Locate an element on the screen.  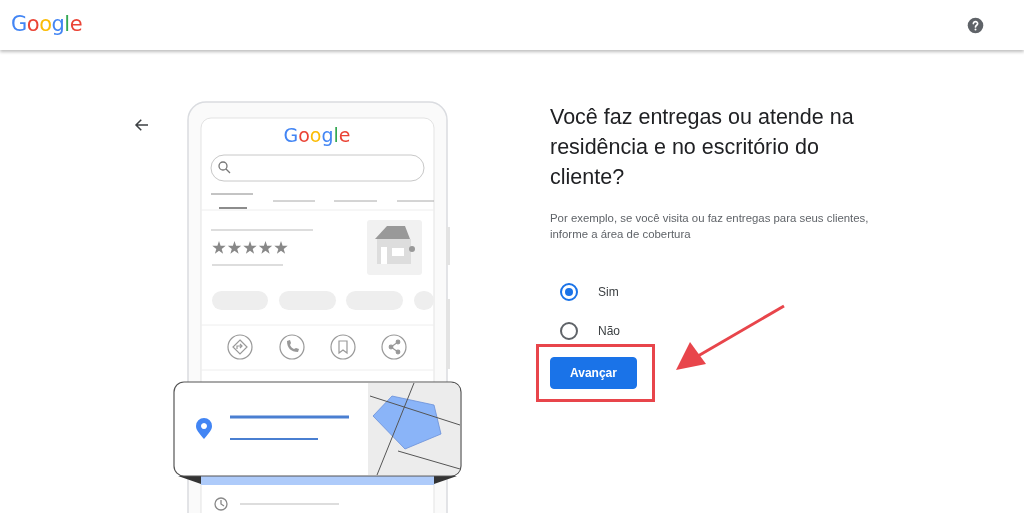
clock-icon is located at coordinates (221, 504).